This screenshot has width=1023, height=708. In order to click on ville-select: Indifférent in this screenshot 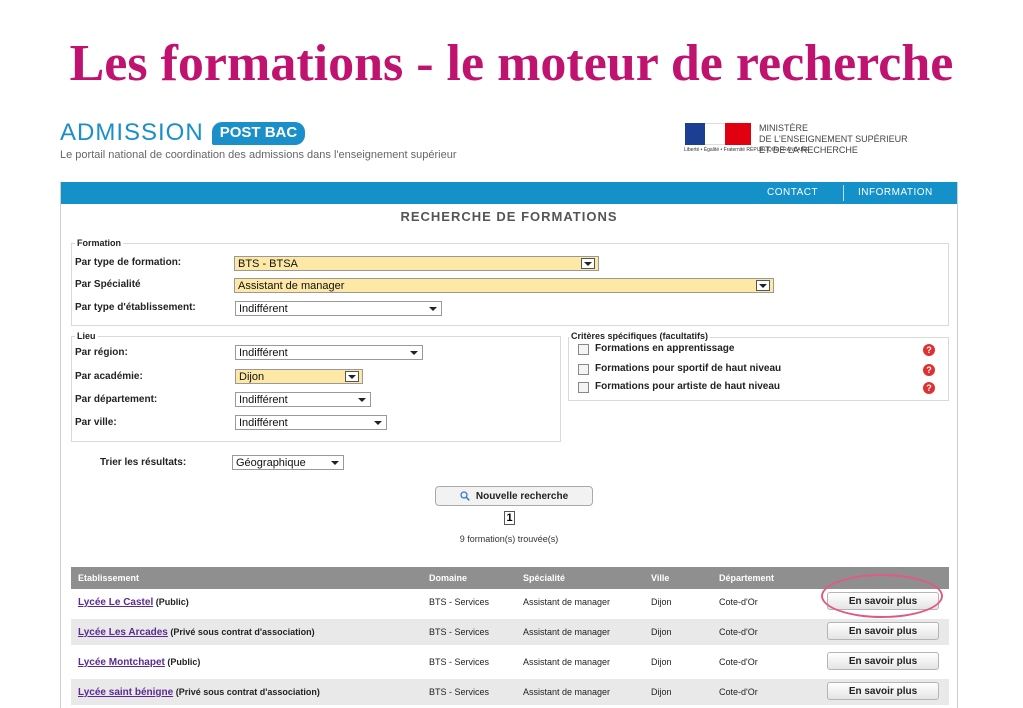, I will do `click(311, 422)`.